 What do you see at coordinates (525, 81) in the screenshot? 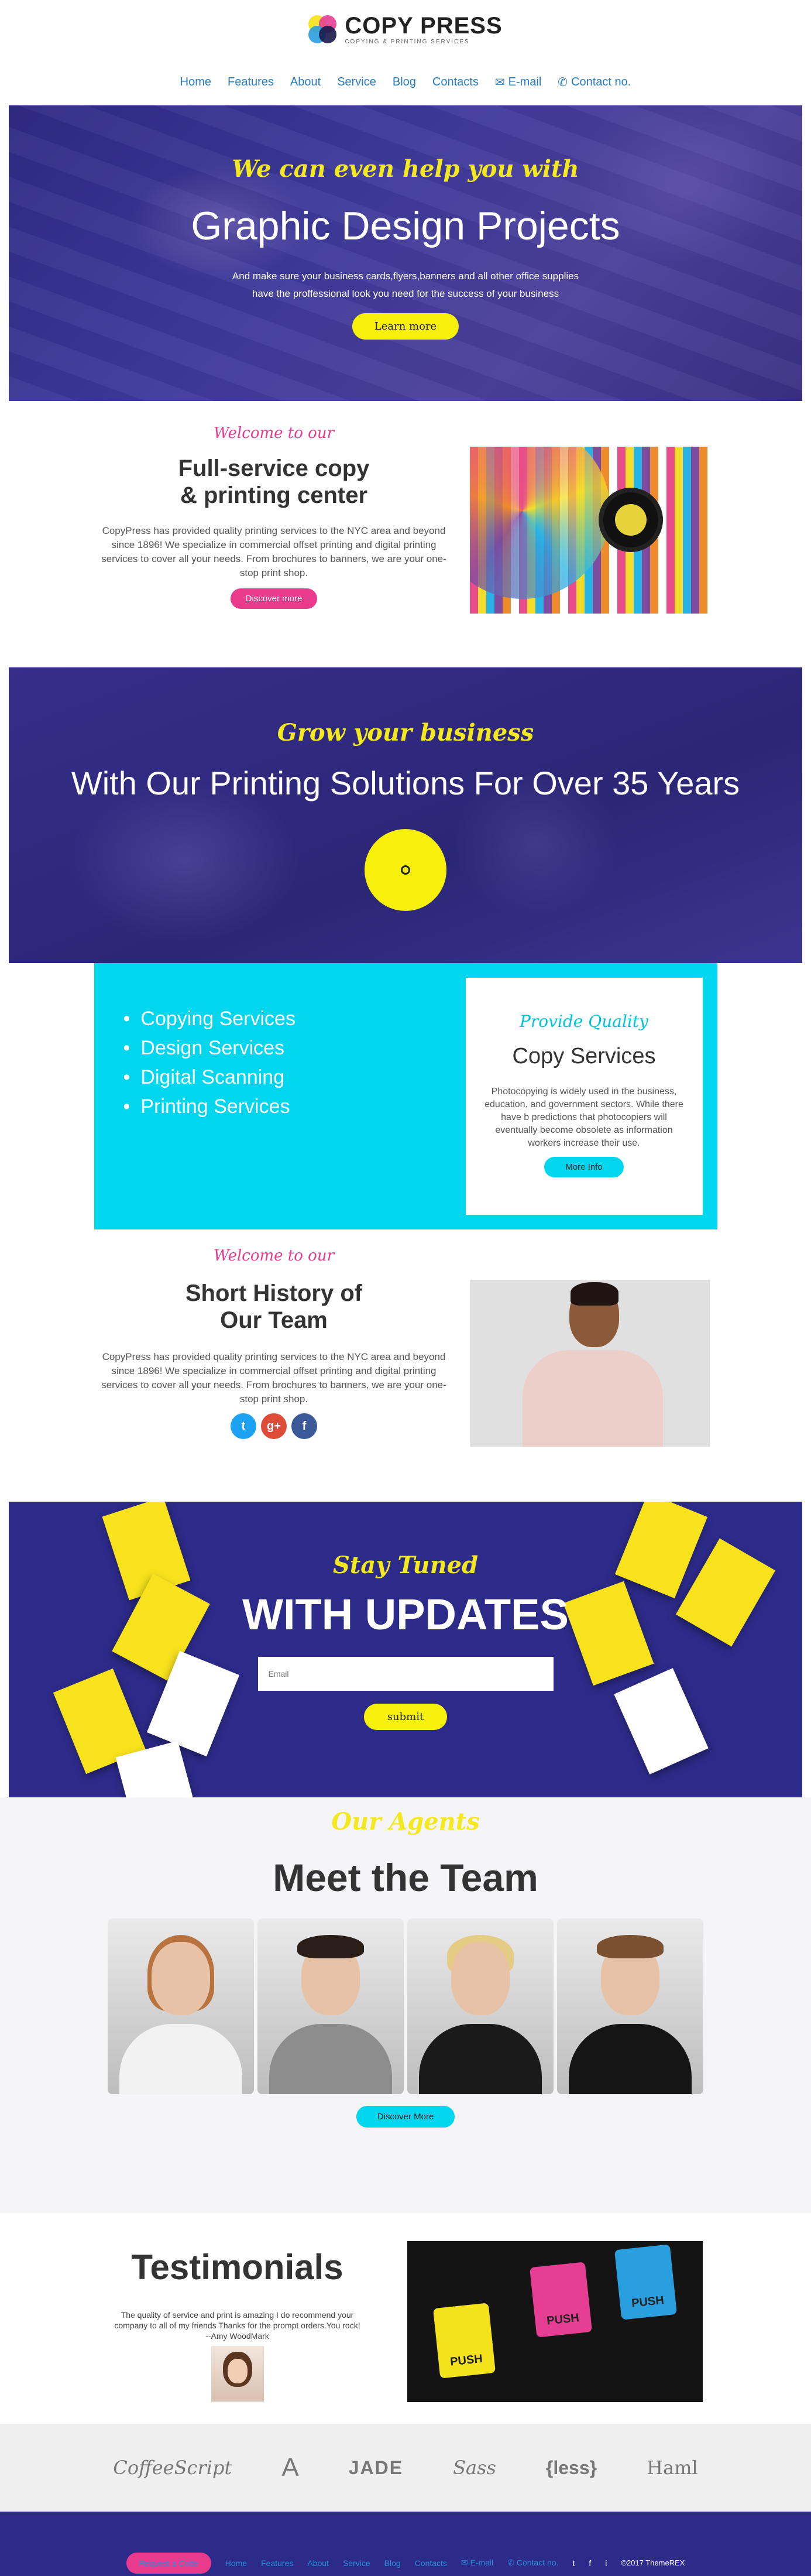
I see `nav-email-label: E-mail` at bounding box center [525, 81].